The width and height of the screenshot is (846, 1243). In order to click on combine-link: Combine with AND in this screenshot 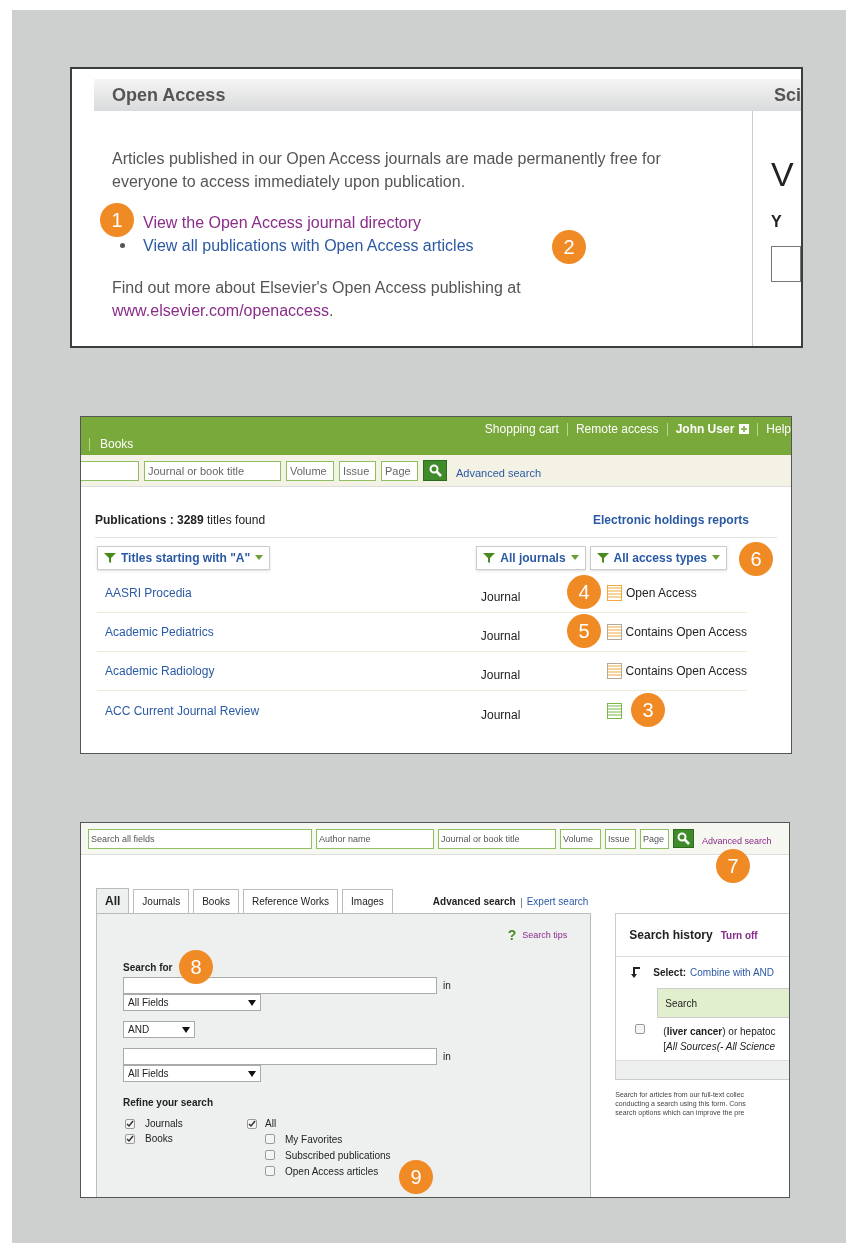, I will do `click(732, 972)`.